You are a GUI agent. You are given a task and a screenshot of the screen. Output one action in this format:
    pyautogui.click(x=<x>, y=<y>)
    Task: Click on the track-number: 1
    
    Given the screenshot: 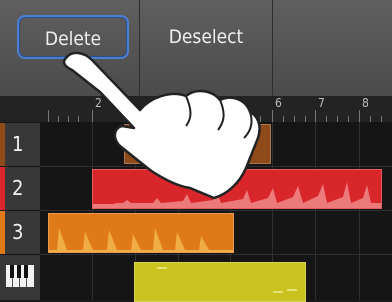 What is the action you would take?
    pyautogui.click(x=18, y=144)
    